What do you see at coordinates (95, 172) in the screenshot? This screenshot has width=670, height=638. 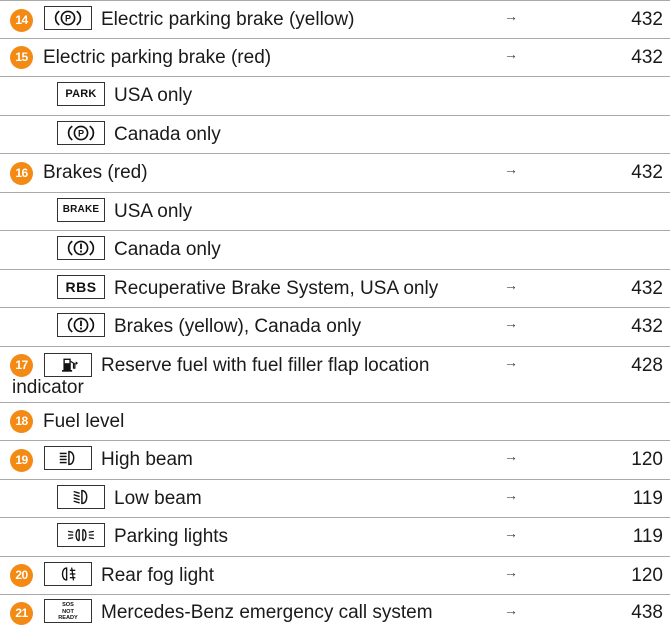 I see `row-label: Brakes (red)` at bounding box center [95, 172].